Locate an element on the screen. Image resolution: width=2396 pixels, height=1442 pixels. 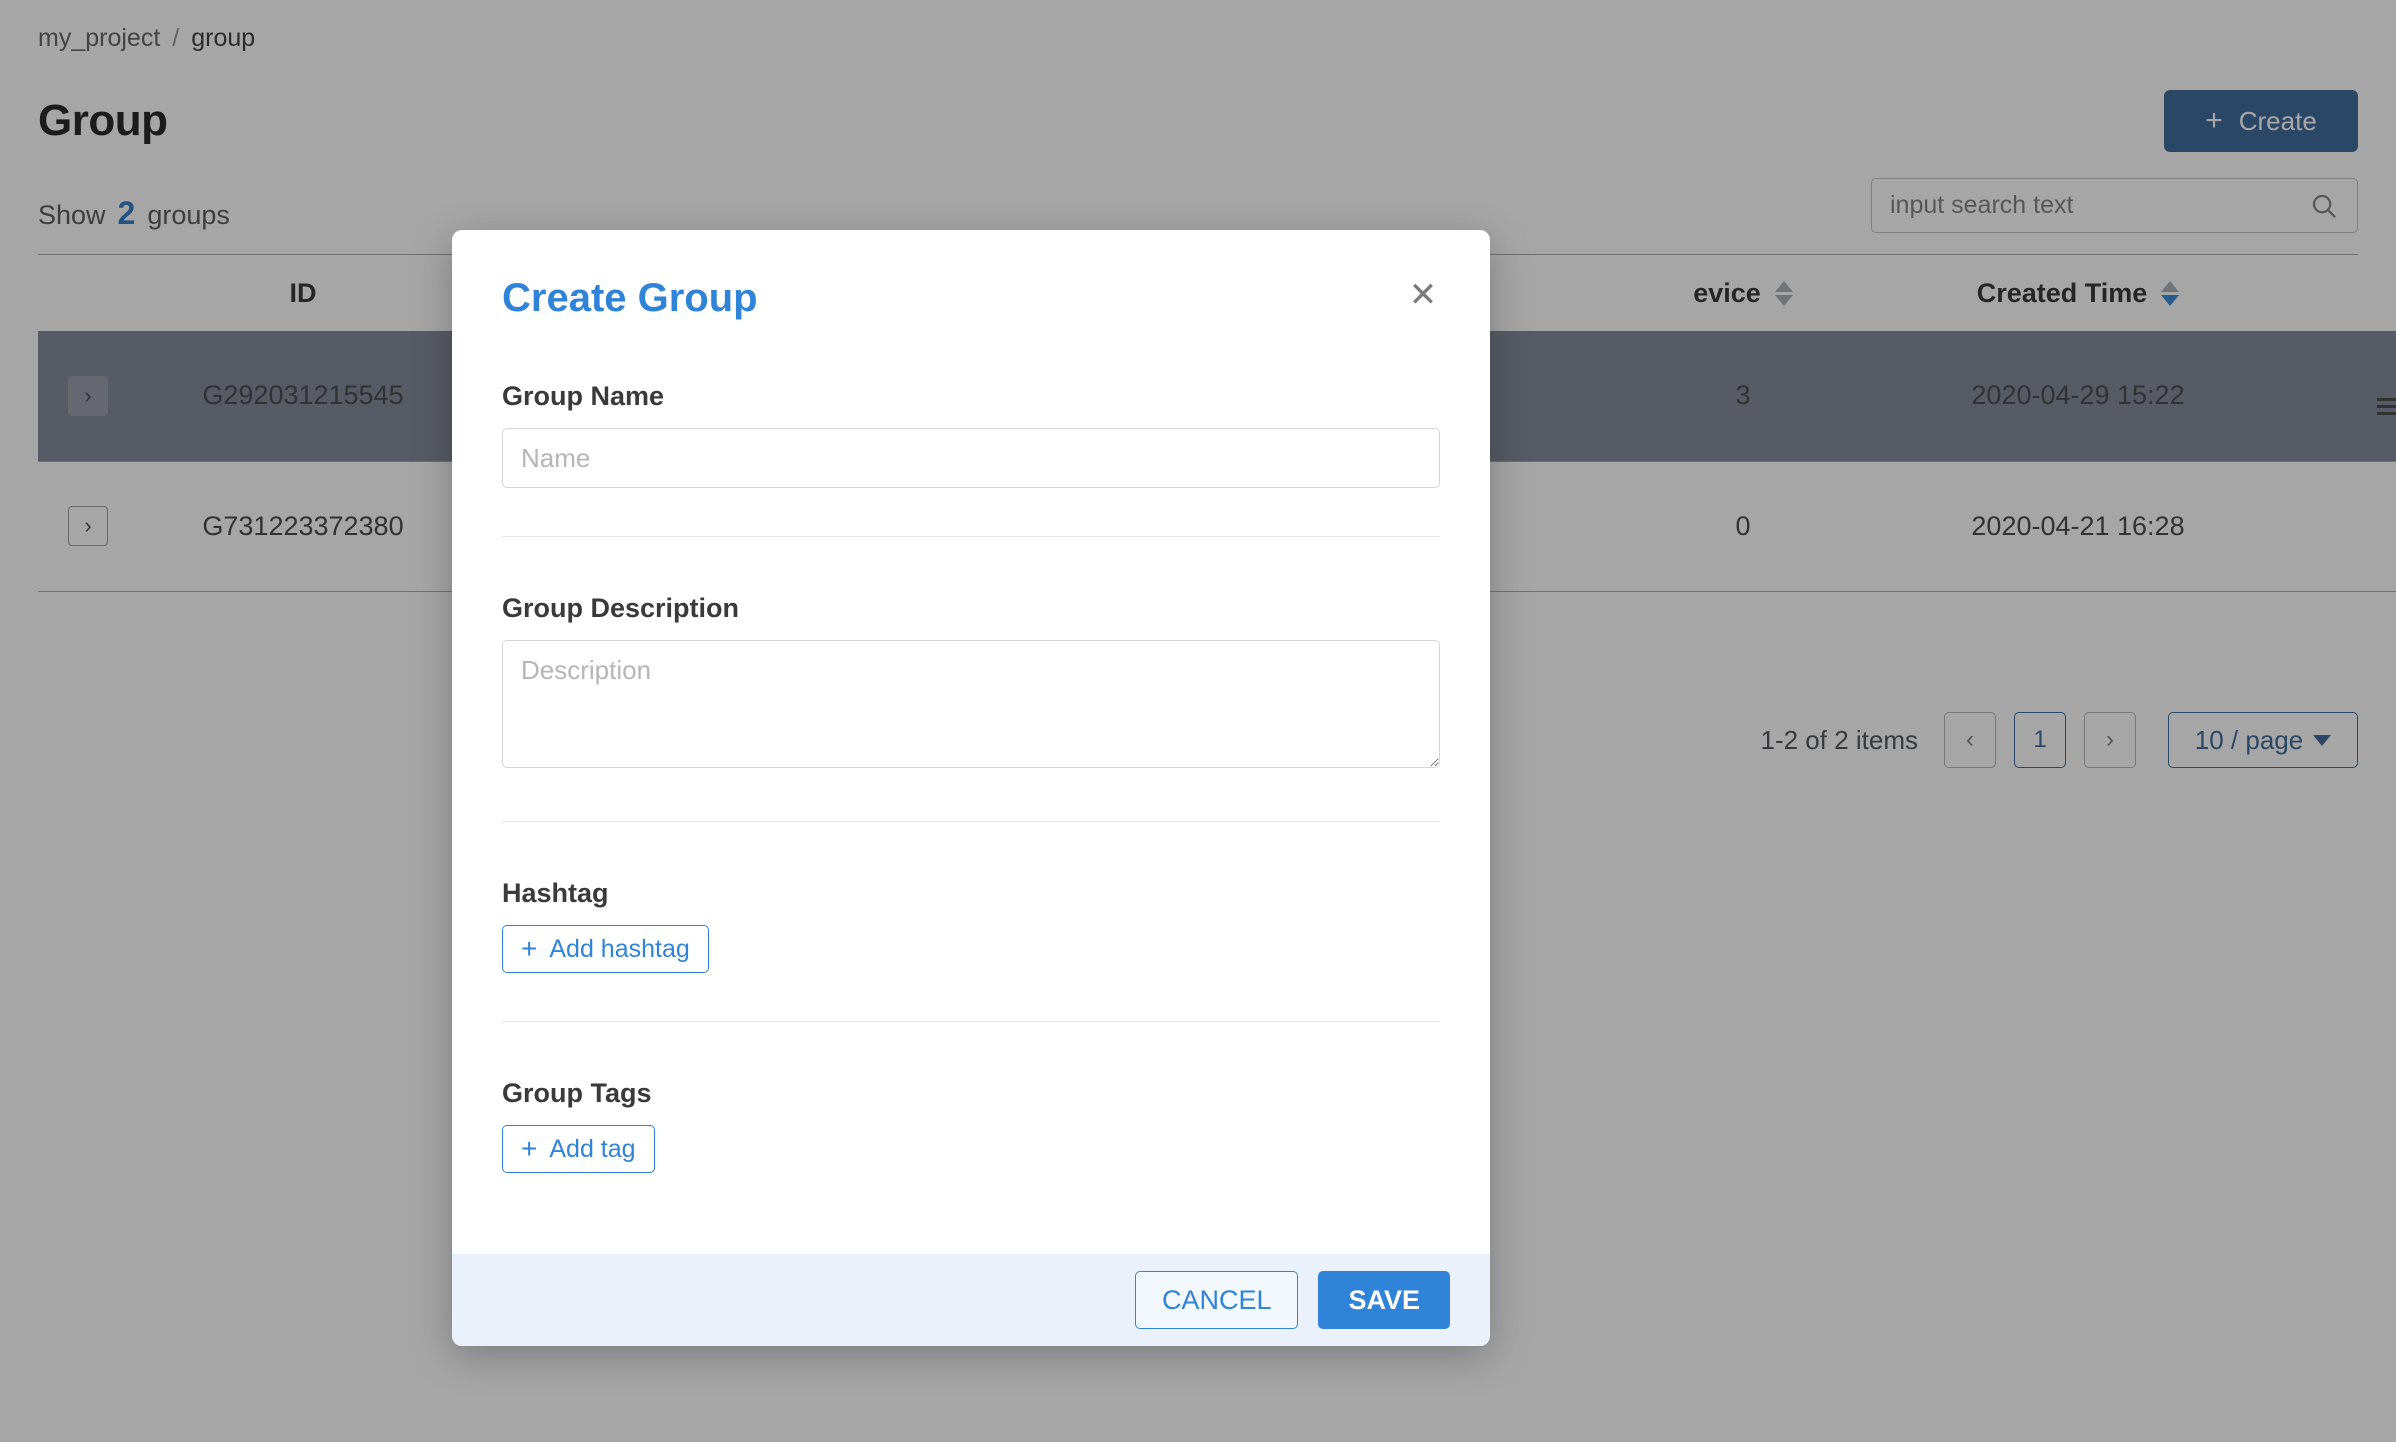
cancel-button: CANCEL is located at coordinates (1216, 1300).